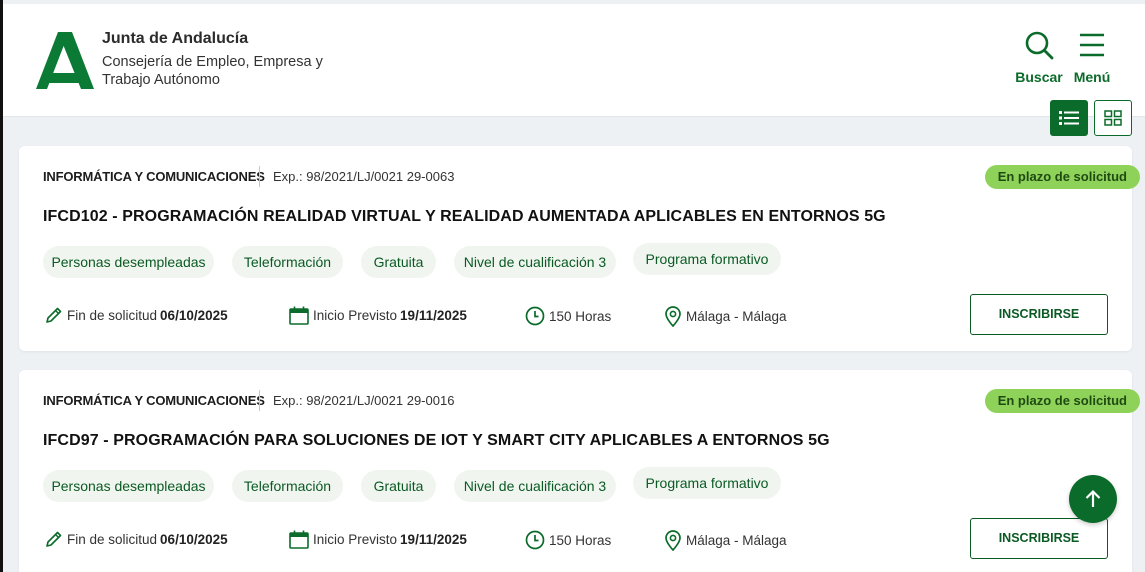 The height and width of the screenshot is (572, 1145). I want to click on hamburger-menu-icon, so click(1092, 45).